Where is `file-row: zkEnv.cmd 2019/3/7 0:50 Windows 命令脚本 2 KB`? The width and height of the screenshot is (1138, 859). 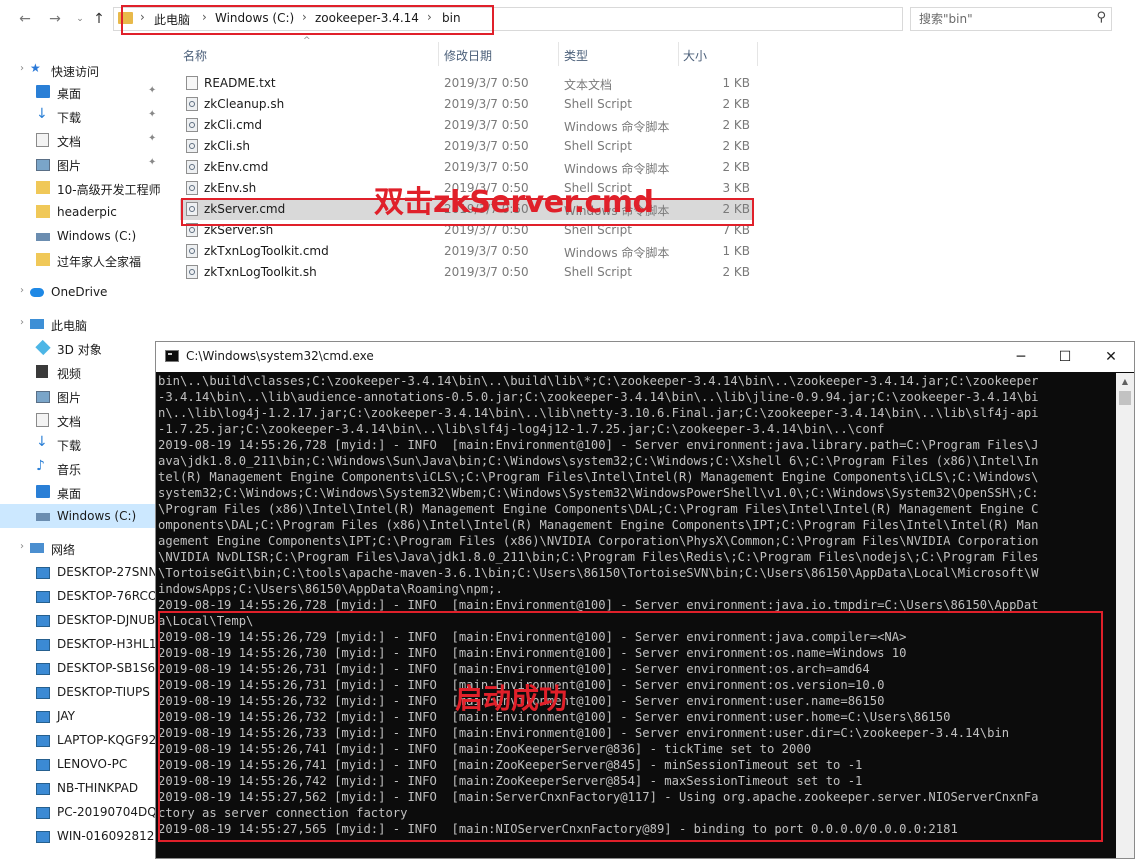 file-row: zkEnv.cmd 2019/3/7 0:50 Windows 命令脚本 2 KB is located at coordinates (467, 167).